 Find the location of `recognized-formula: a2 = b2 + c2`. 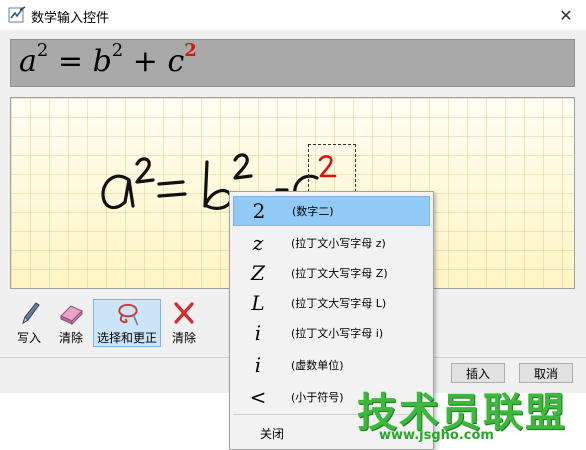

recognized-formula: a2 = b2 + c2 is located at coordinates (108, 59).